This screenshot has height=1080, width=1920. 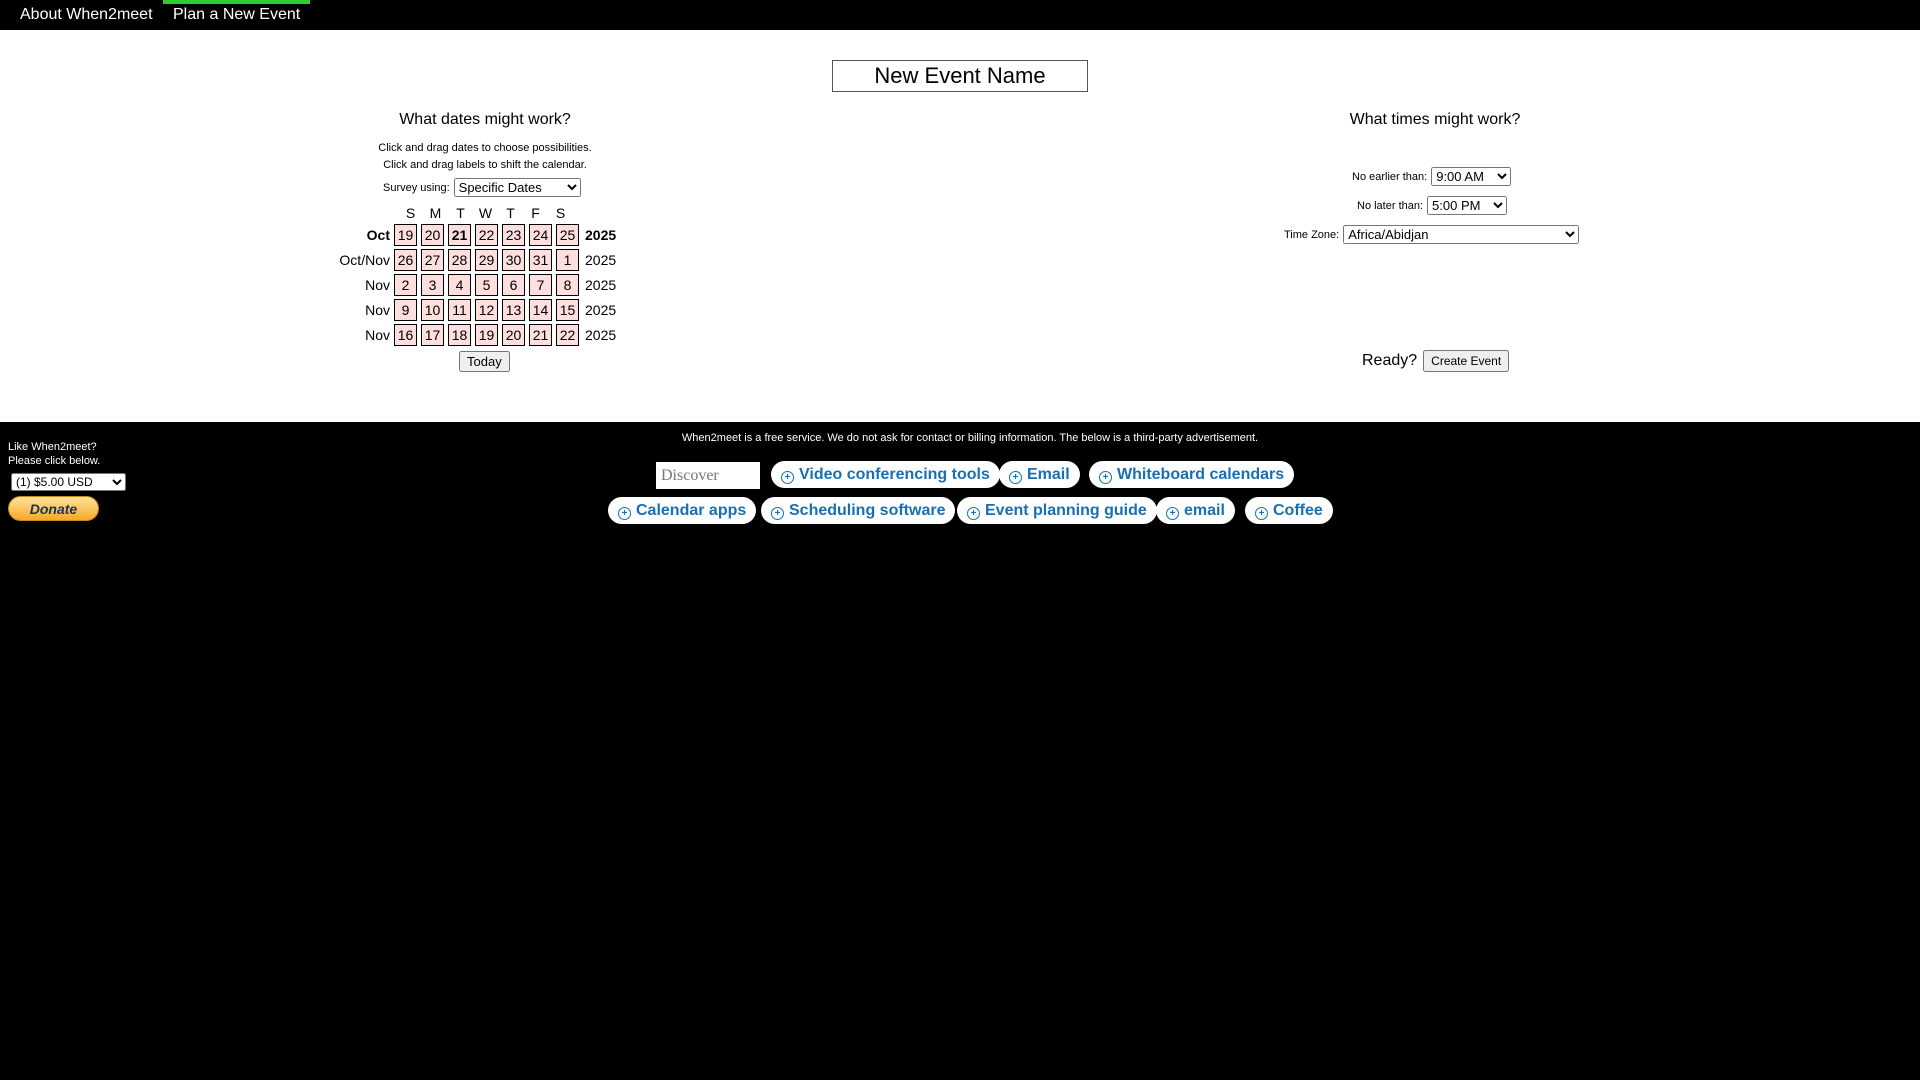 I want to click on ad-pill-label: Video conferencing tools, so click(x=894, y=474).